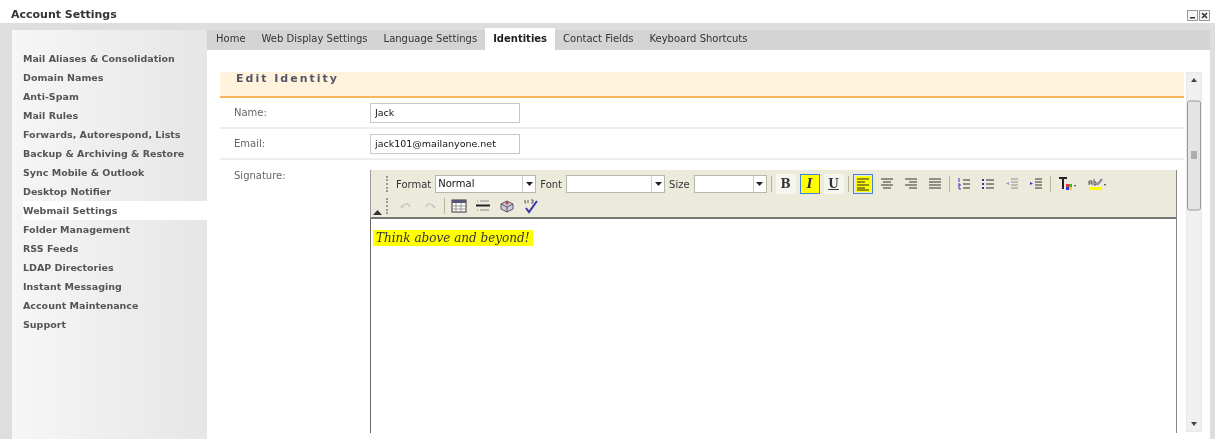  What do you see at coordinates (520, 39) in the screenshot?
I see `tab: Identities` at bounding box center [520, 39].